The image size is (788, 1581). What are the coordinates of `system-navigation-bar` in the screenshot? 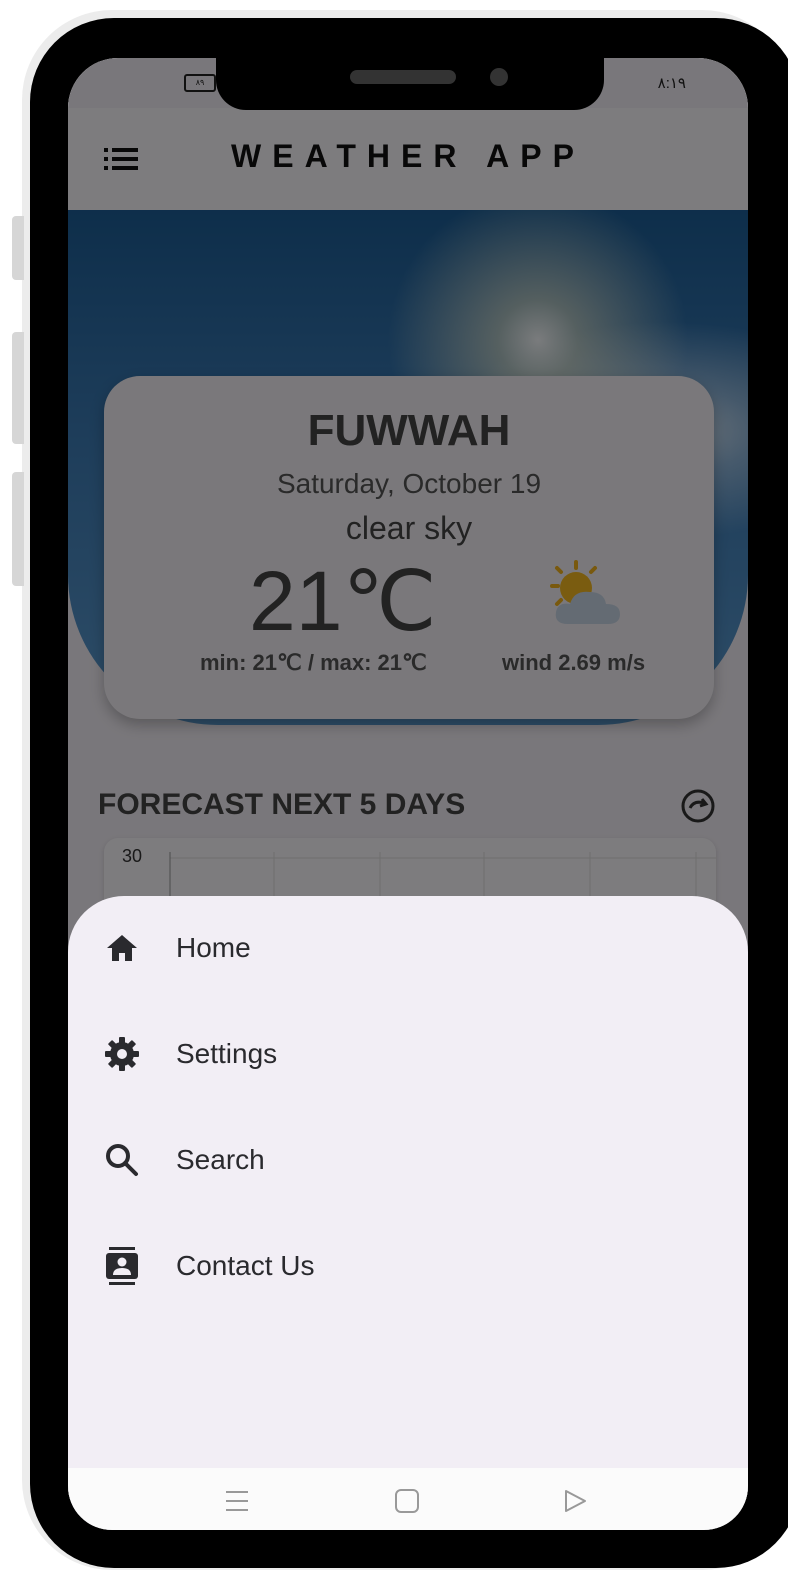 It's located at (408, 1499).